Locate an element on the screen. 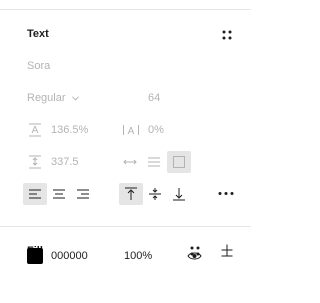  line-height-icon: A is located at coordinates (35, 130).